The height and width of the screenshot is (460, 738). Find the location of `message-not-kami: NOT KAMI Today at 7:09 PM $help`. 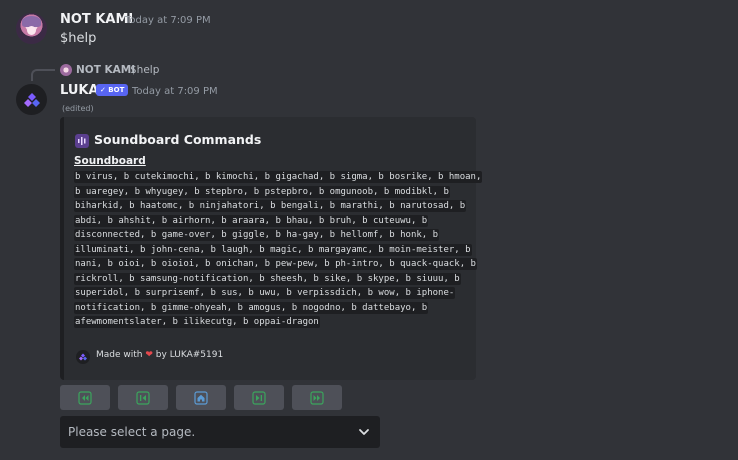

message-not-kami: NOT KAMI Today at 7:09 PM $help is located at coordinates (369, 31).